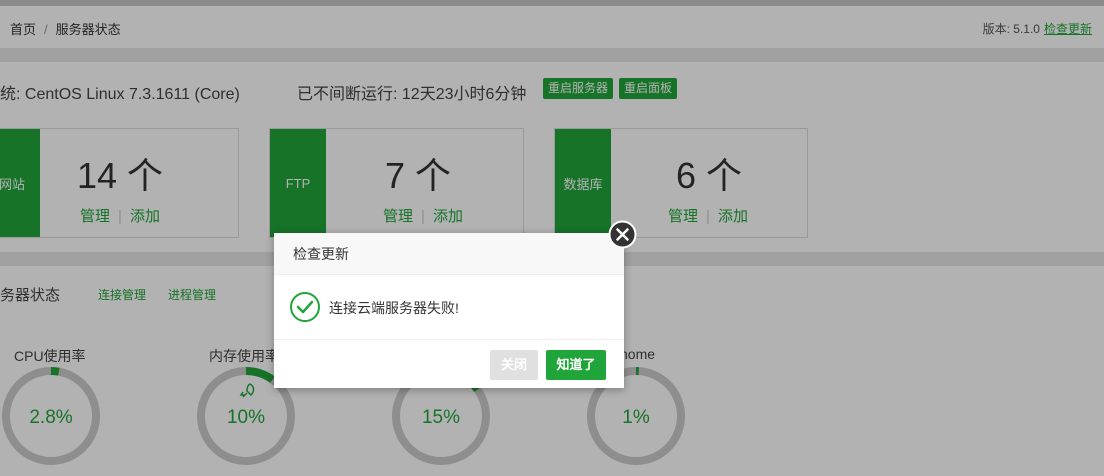  What do you see at coordinates (449, 363) in the screenshot?
I see `dialog-footer: 关闭 知道了` at bounding box center [449, 363].